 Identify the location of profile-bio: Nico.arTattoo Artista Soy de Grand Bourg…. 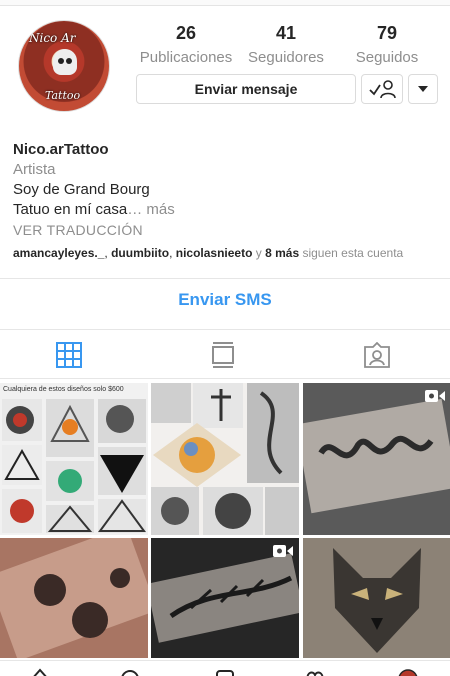
(223, 190).